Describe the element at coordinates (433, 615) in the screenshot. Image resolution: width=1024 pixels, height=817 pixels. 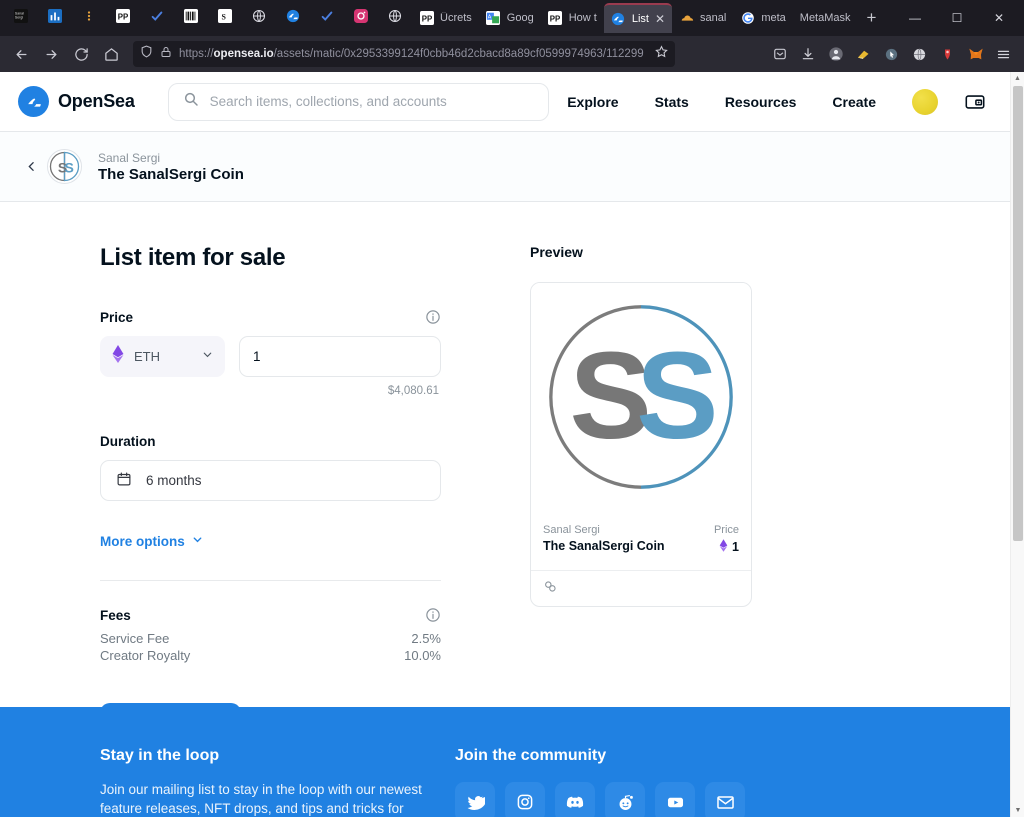
I see `fees-info-icon` at that location.